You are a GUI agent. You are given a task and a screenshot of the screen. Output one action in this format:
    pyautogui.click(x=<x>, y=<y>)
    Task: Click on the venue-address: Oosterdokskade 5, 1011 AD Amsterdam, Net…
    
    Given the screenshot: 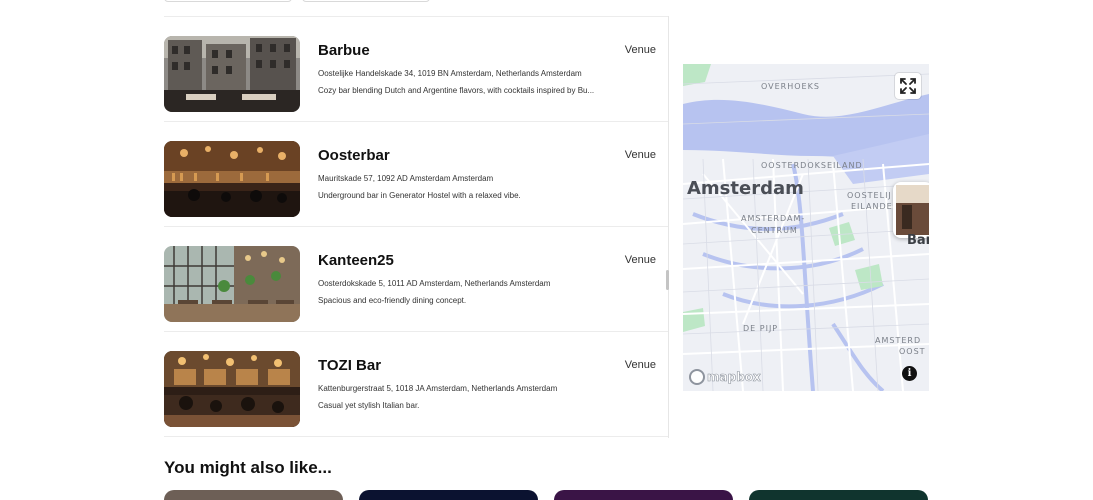 What is the action you would take?
    pyautogui.click(x=434, y=283)
    